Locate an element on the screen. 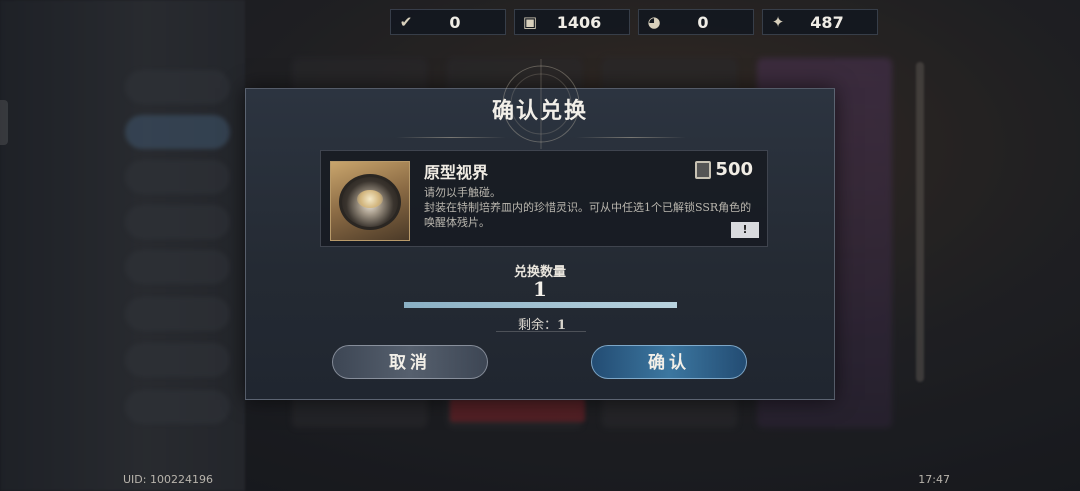  quantity-slider is located at coordinates (540, 305).